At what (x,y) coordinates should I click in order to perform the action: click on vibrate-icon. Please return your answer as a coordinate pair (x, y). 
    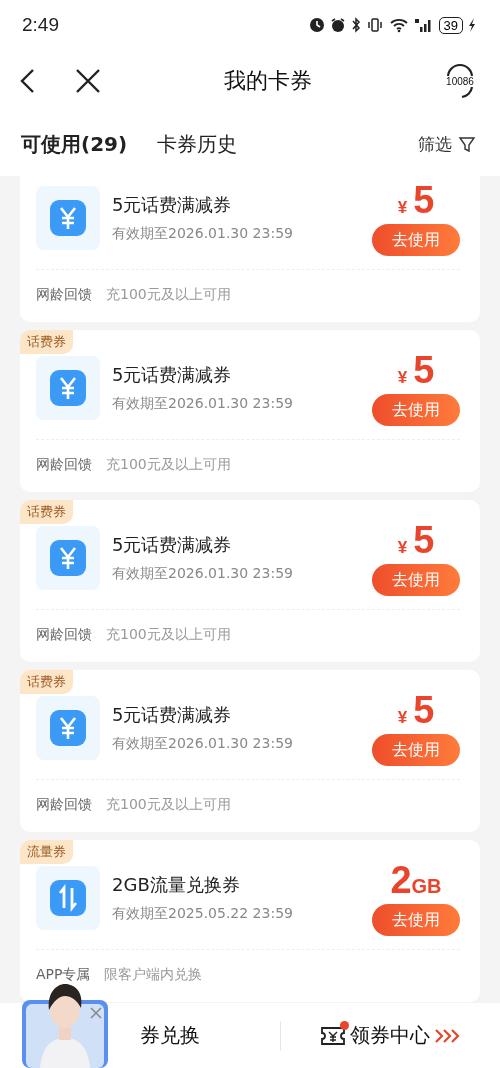
    Looking at the image, I should click on (374, 25).